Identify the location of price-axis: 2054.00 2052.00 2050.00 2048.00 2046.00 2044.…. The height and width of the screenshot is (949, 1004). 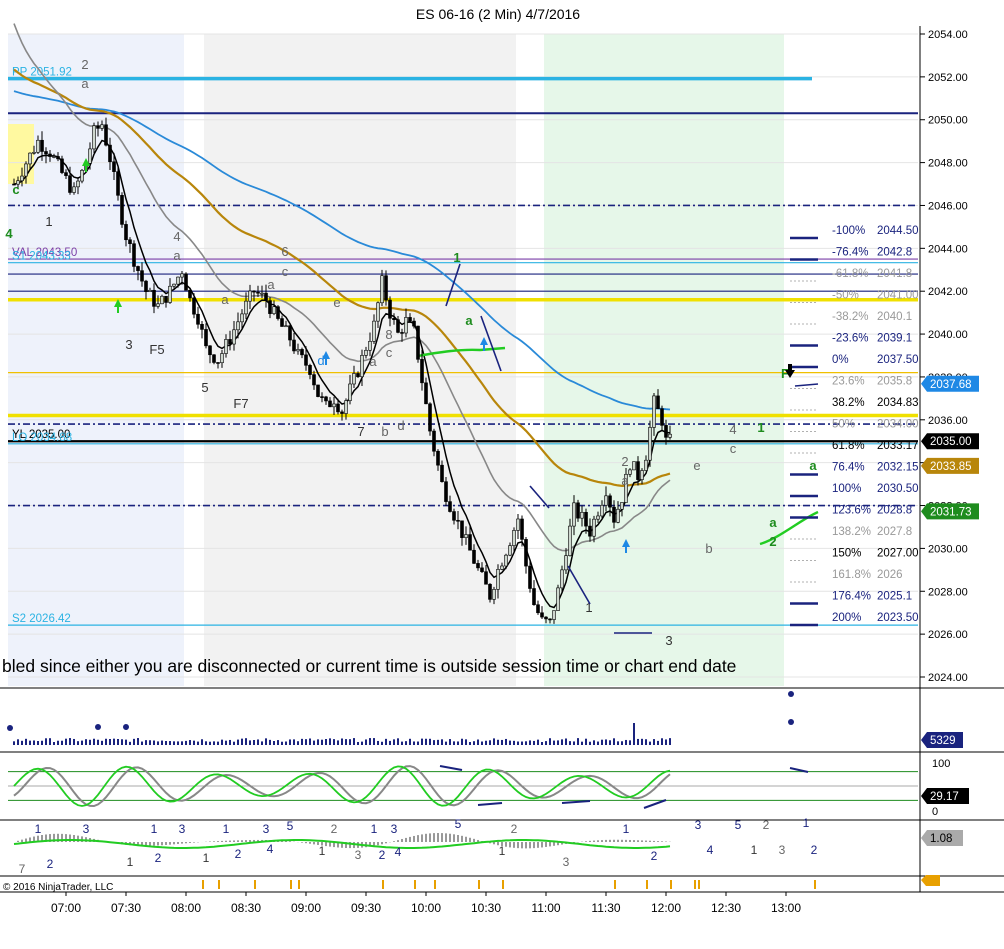
(944, 356).